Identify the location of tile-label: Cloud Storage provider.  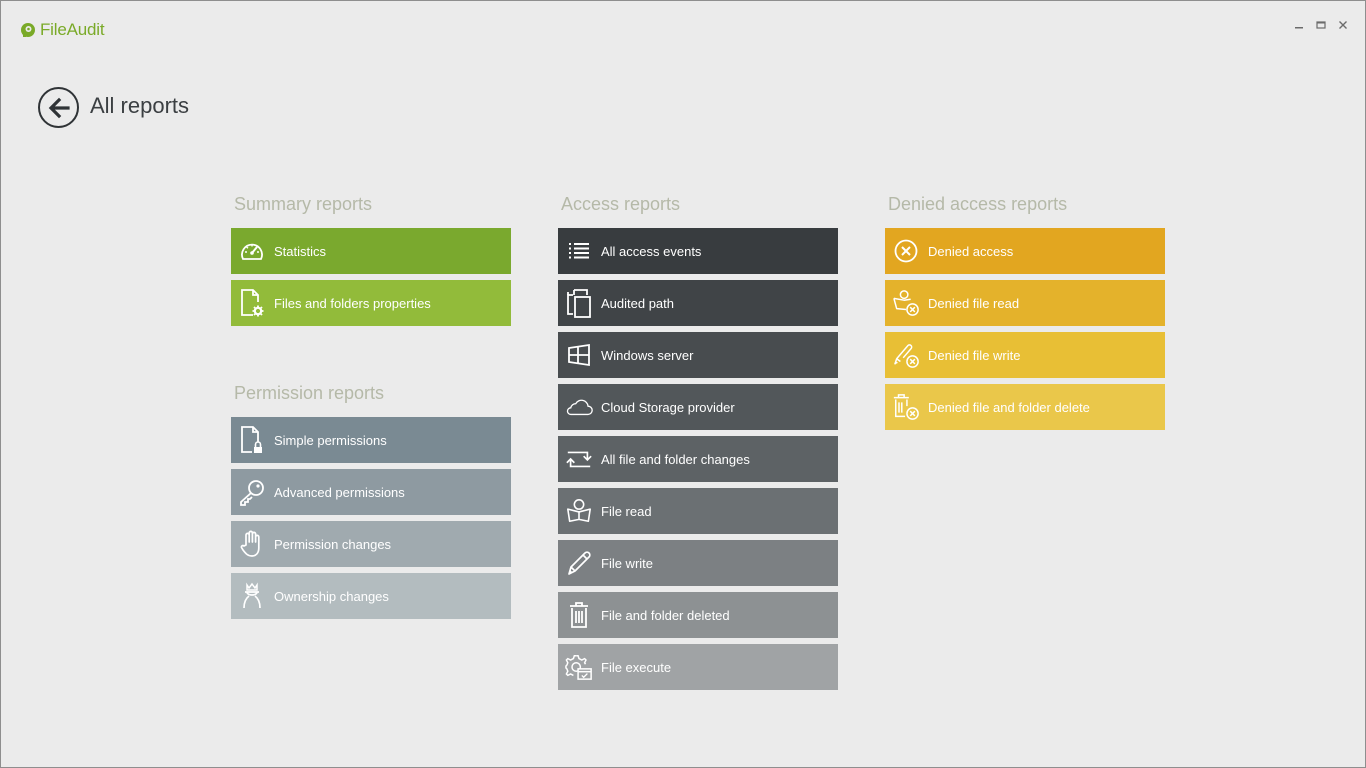
(668, 407).